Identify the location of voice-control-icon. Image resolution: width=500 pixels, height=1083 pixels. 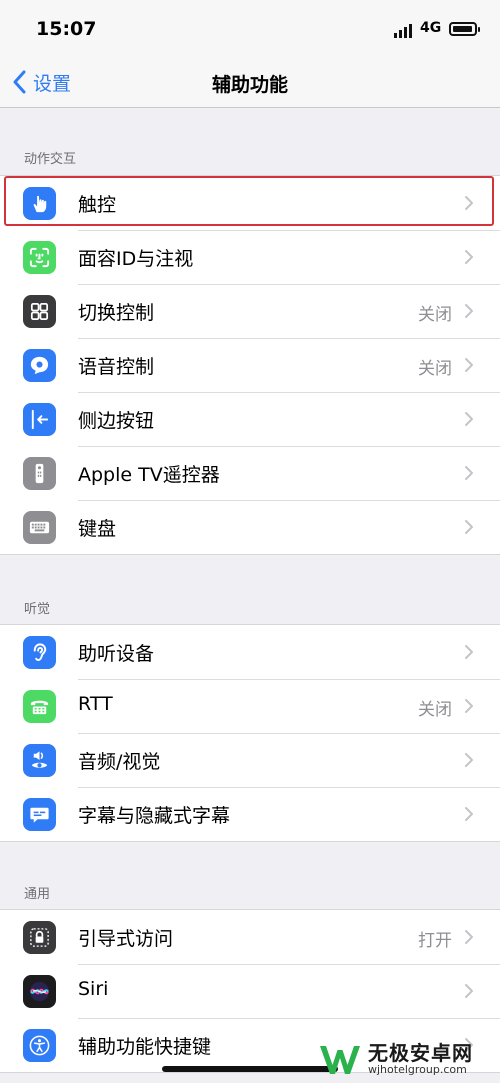
(39, 365).